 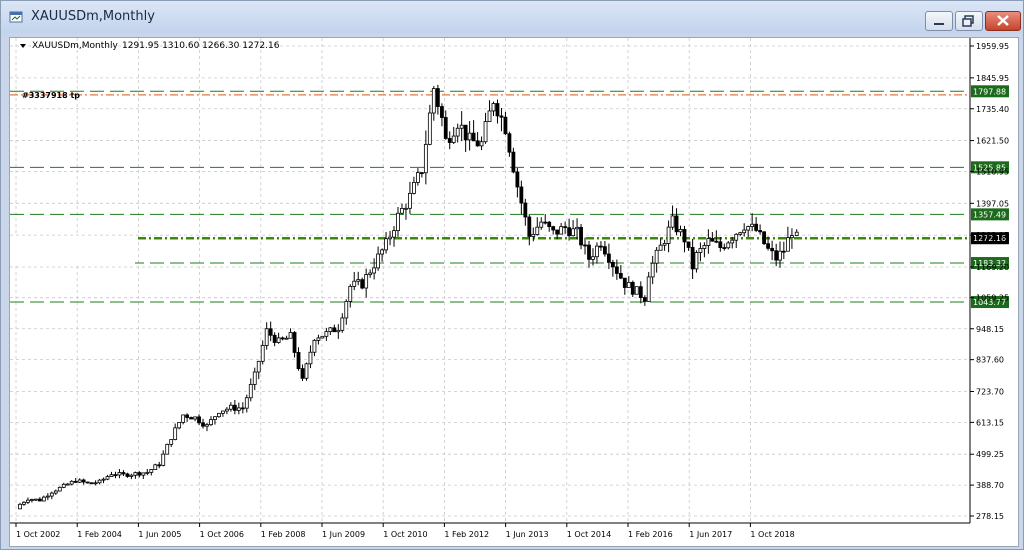 I want to click on y-tick-label: 1621.50, so click(x=992, y=141).